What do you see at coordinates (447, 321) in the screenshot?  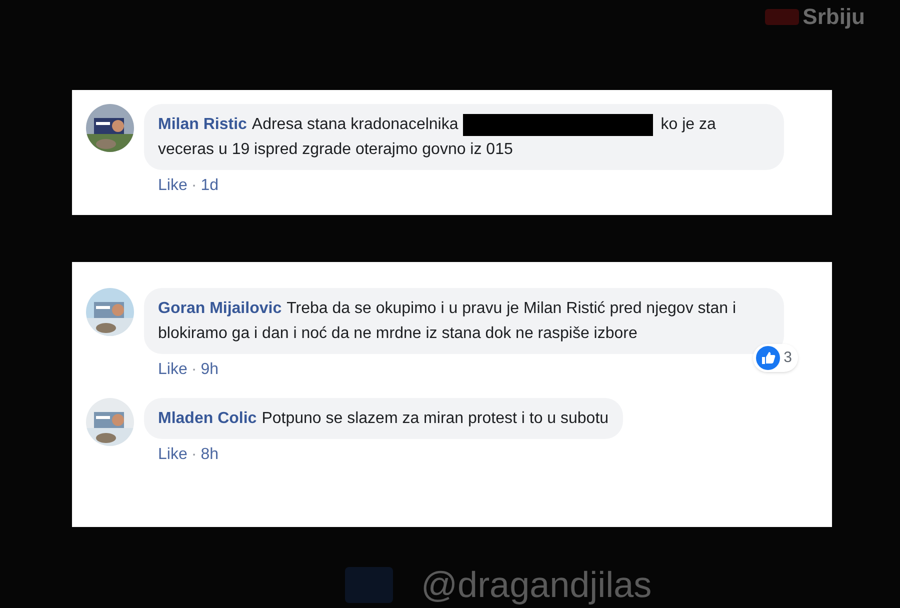 I see `comment-text: Goran Mijailovic Treba da se okupimo i u pravu je Milan Ristić pred njegov stan i blokiramo ga i dan i noć da ne mrdne iz stana dok ne raspiše izbore` at bounding box center [447, 321].